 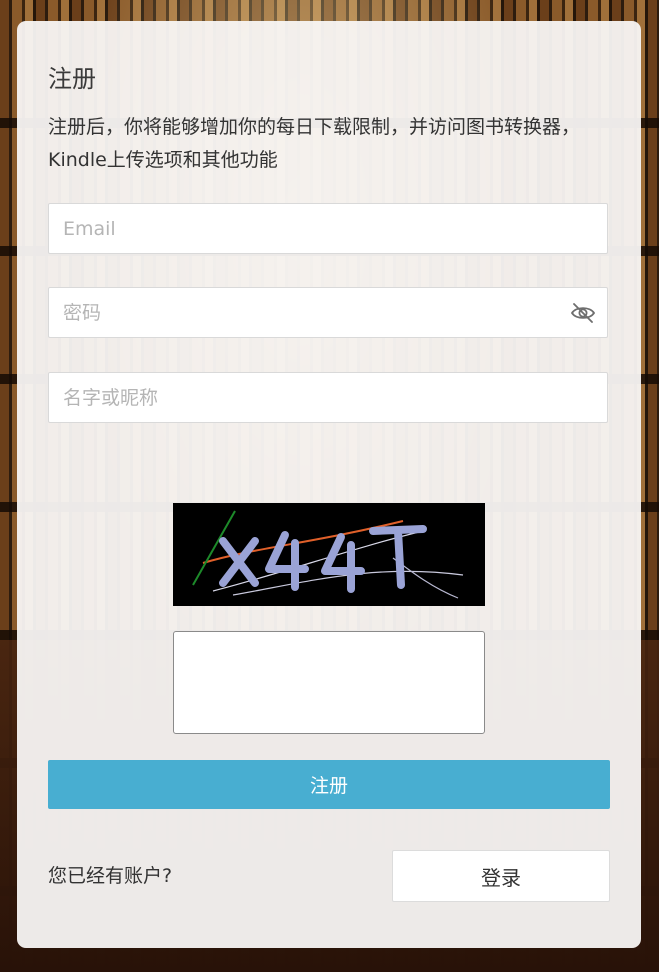 What do you see at coordinates (328, 228) in the screenshot?
I see `email-field` at bounding box center [328, 228].